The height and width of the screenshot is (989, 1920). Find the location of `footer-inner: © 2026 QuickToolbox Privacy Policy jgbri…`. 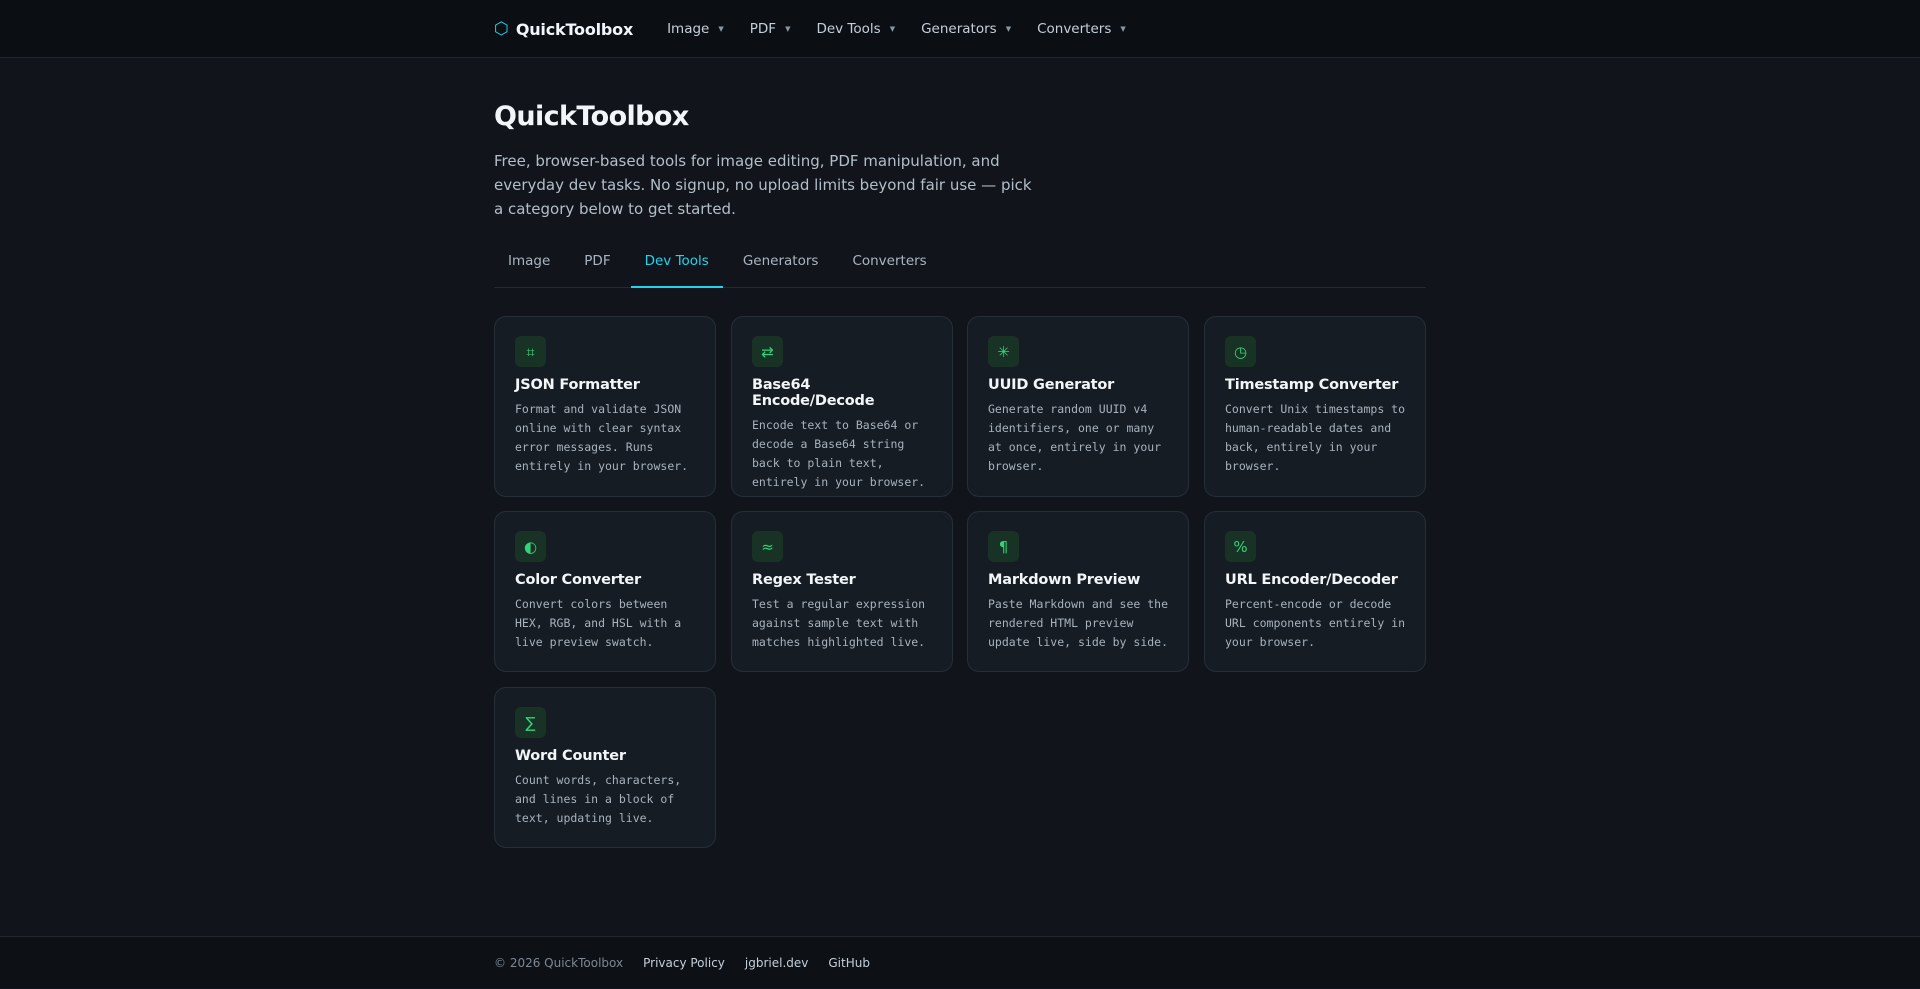

footer-inner: © 2026 QuickToolbox Privacy Policy jgbri… is located at coordinates (692, 963).